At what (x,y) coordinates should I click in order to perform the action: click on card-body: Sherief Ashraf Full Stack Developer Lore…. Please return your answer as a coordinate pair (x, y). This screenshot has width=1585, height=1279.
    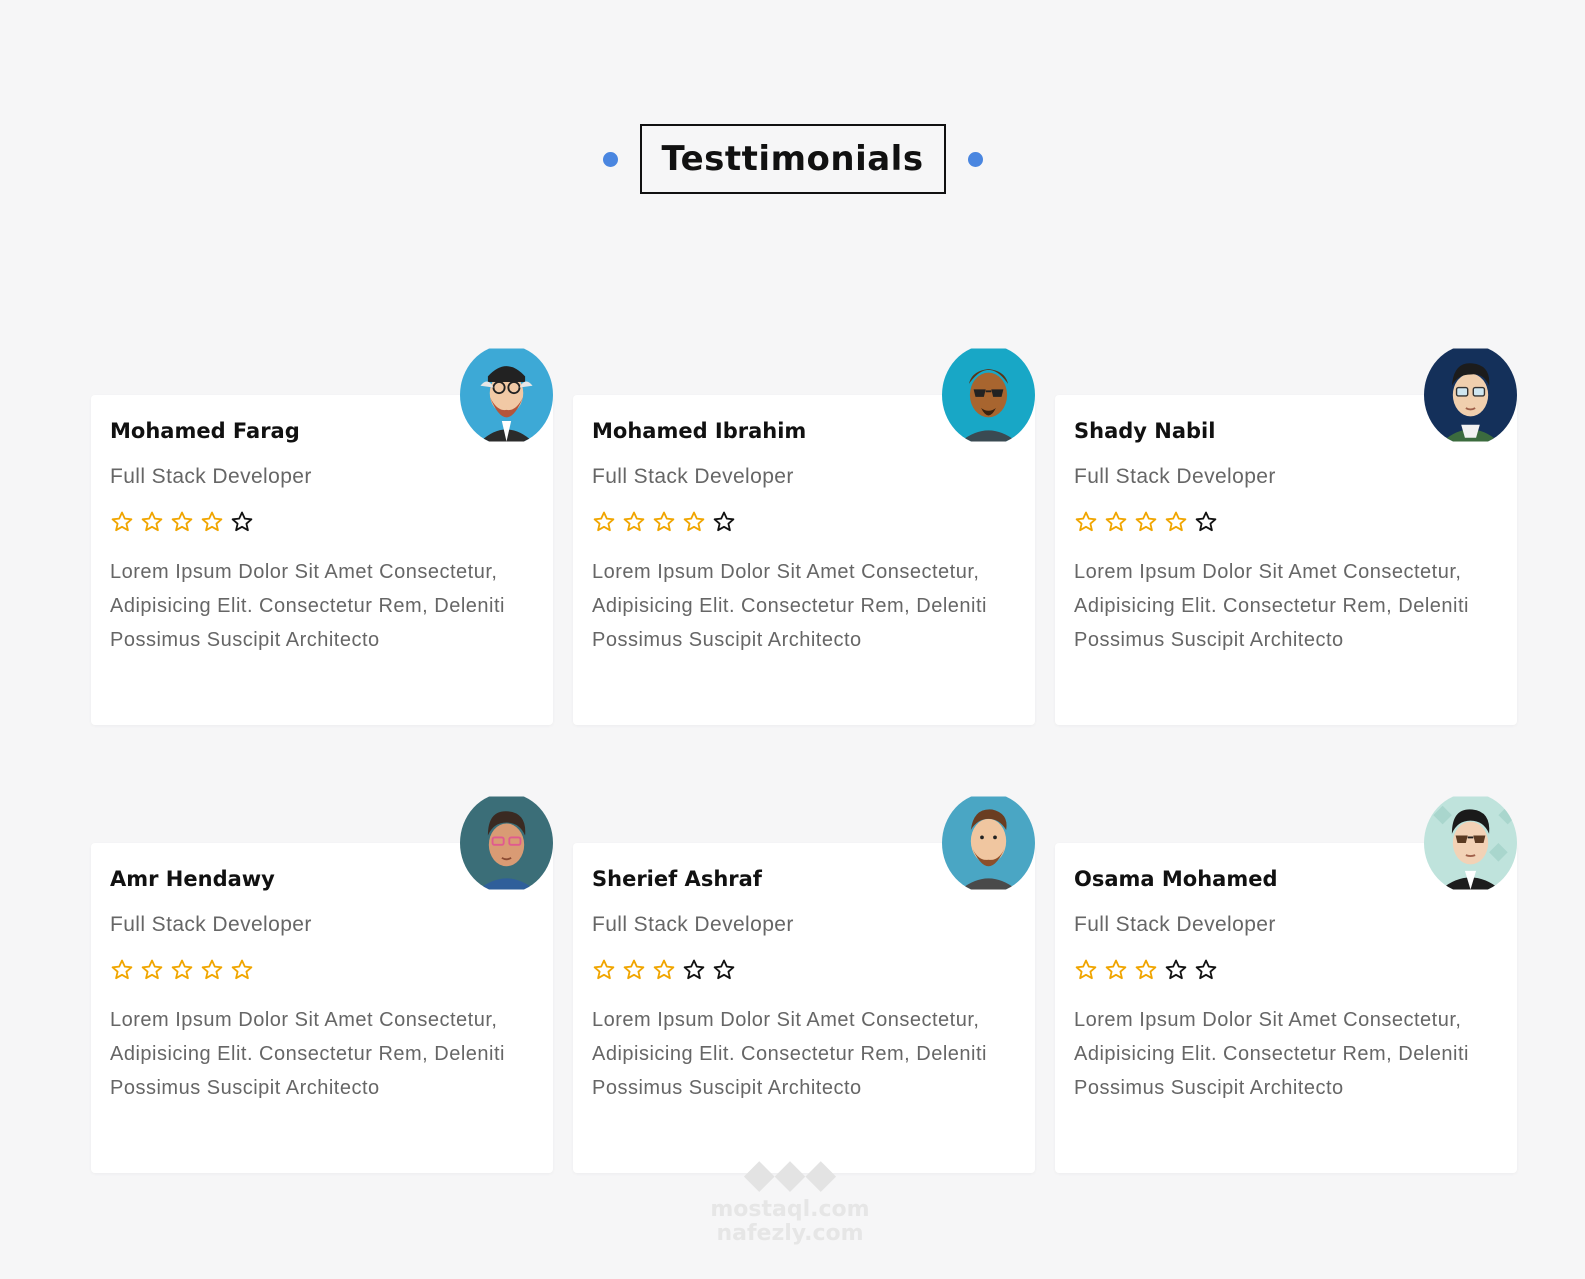
    Looking at the image, I should click on (804, 1008).